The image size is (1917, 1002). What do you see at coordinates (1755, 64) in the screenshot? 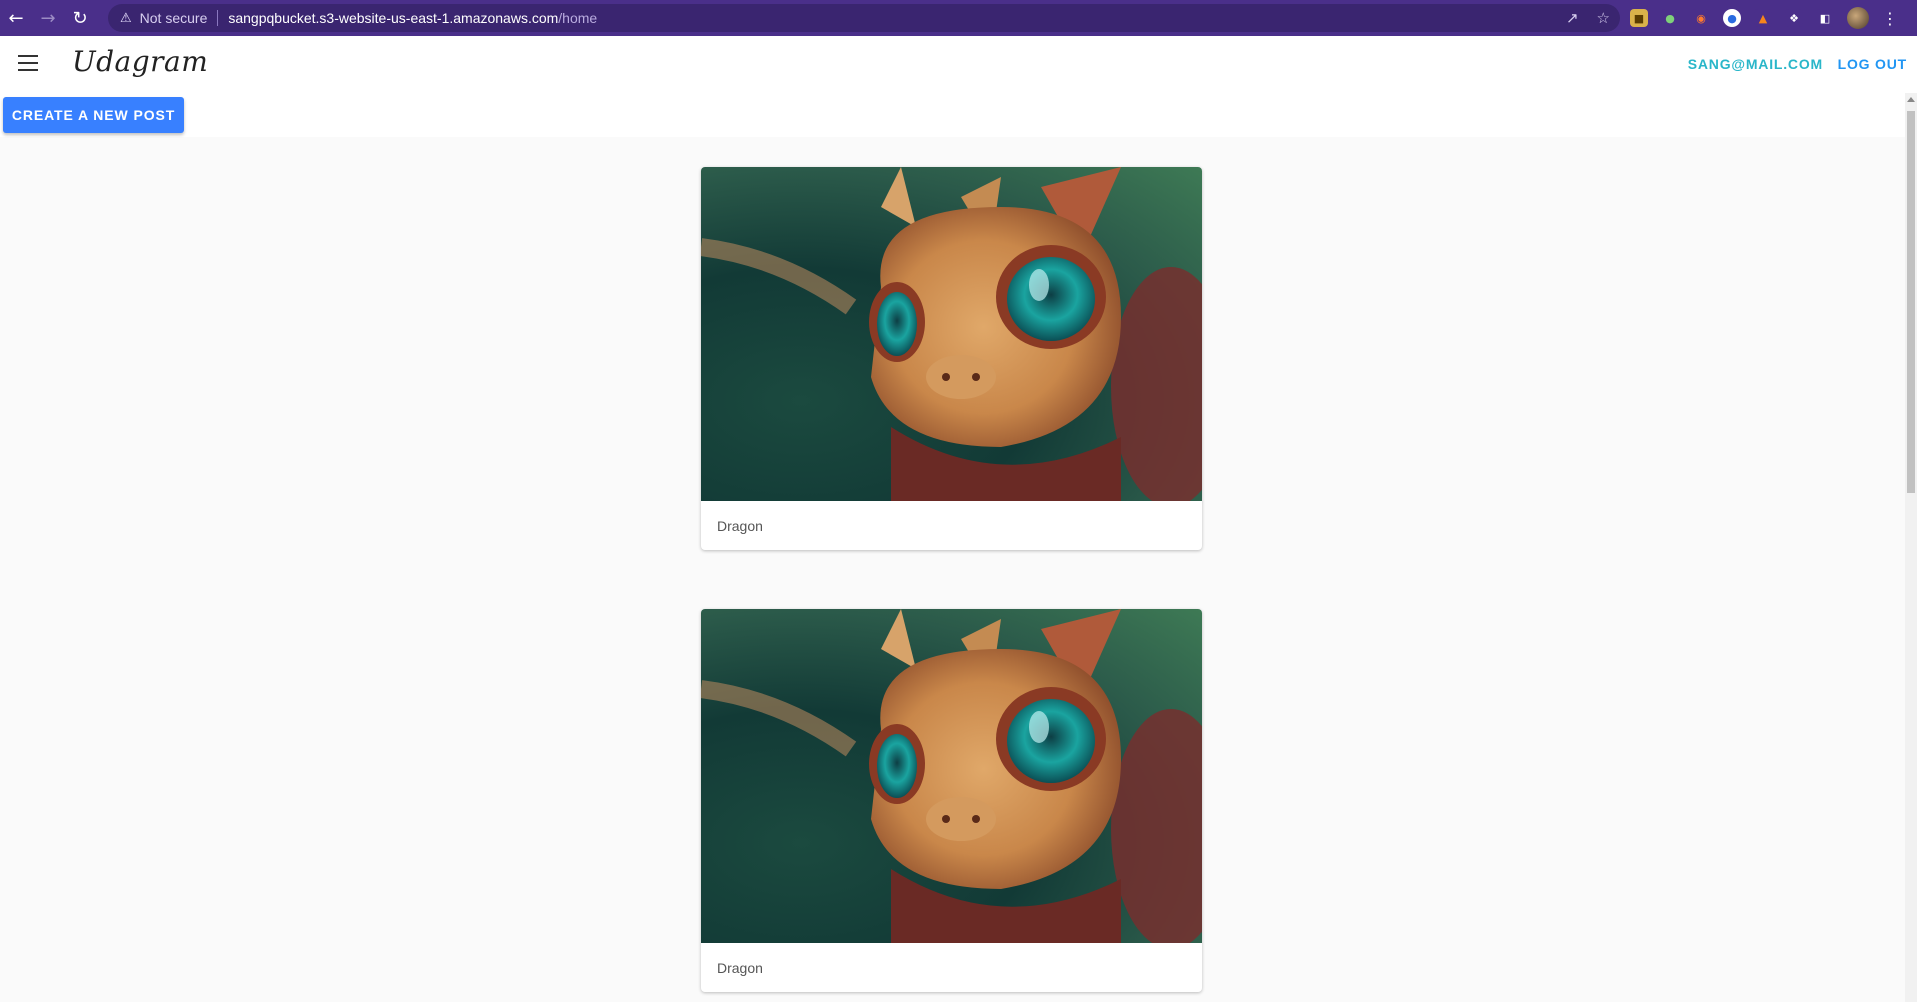
I see `user-email-link: SANG@MAIL.COM` at bounding box center [1755, 64].